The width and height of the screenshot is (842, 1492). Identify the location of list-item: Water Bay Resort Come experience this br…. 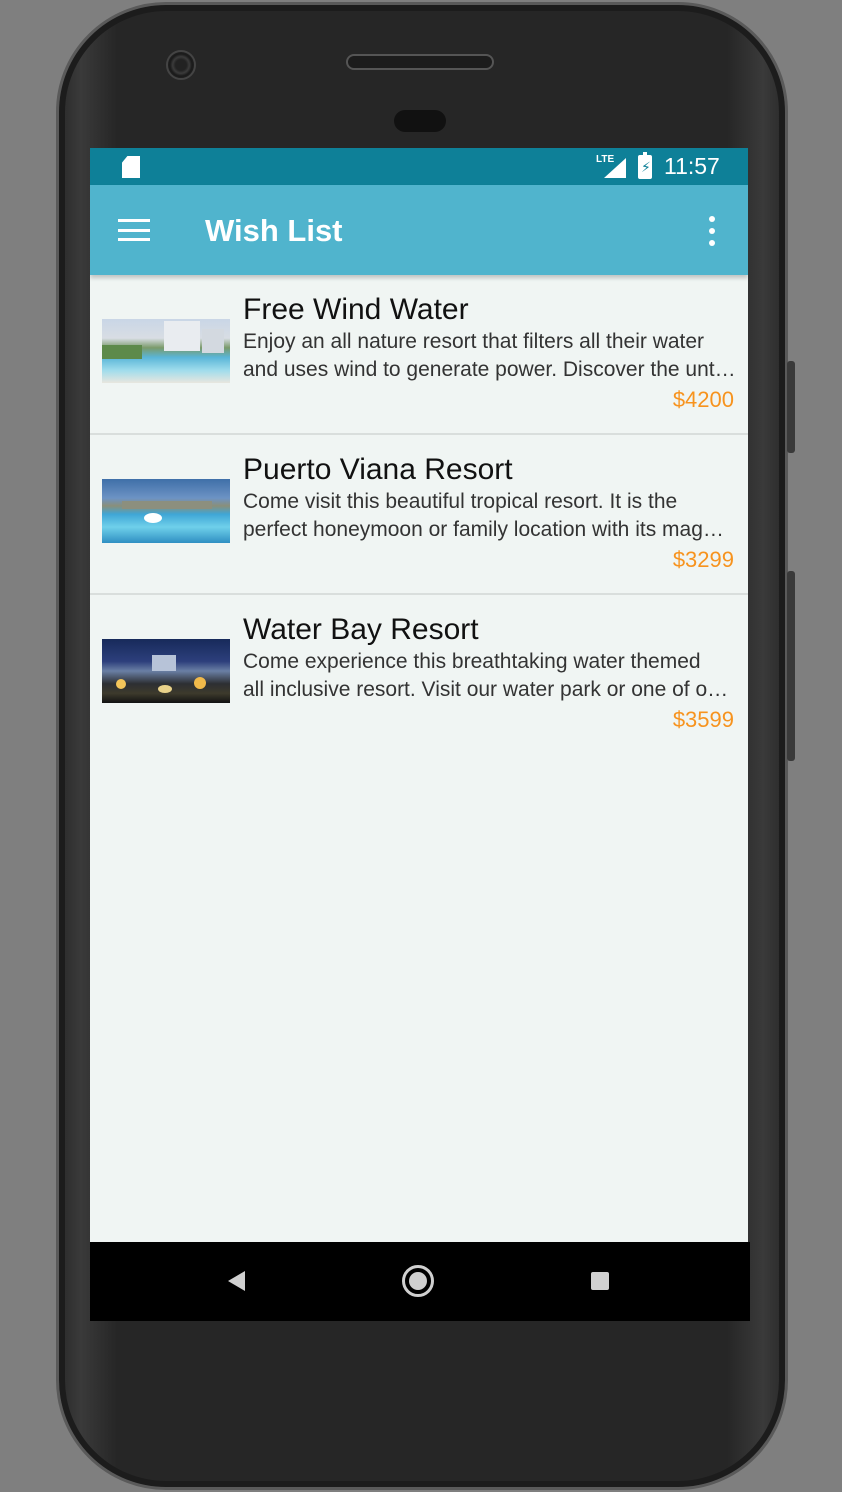
(419, 675).